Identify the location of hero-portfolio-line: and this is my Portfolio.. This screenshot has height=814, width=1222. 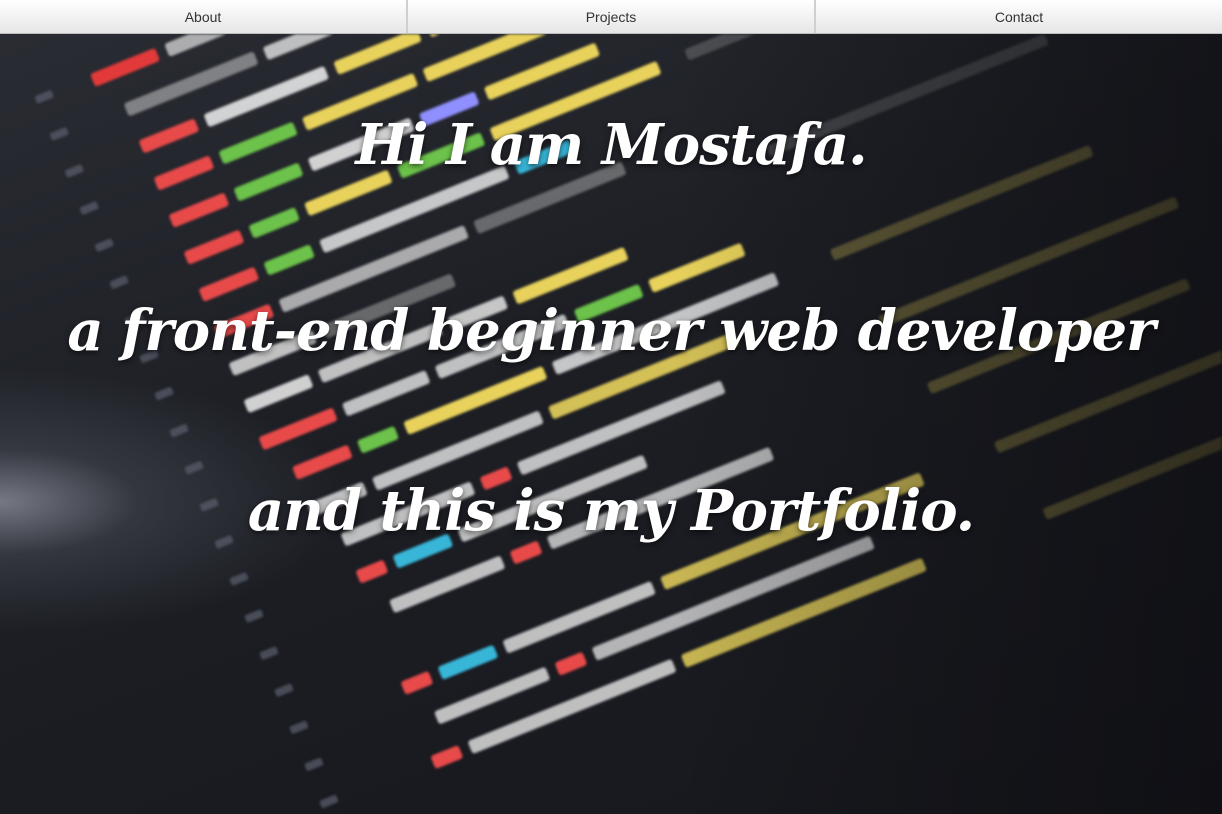
(611, 511).